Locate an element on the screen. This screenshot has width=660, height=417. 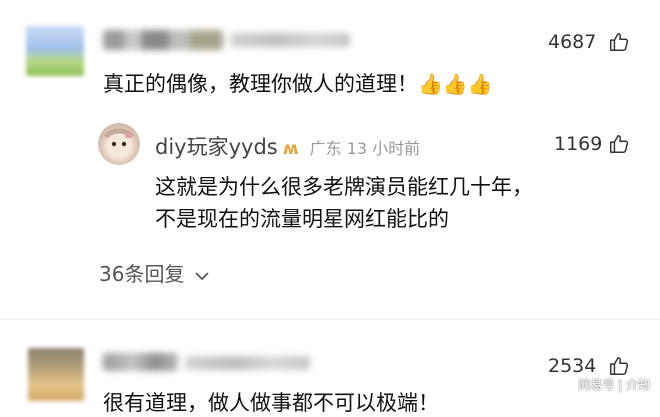
divider is located at coordinates (330, 319).